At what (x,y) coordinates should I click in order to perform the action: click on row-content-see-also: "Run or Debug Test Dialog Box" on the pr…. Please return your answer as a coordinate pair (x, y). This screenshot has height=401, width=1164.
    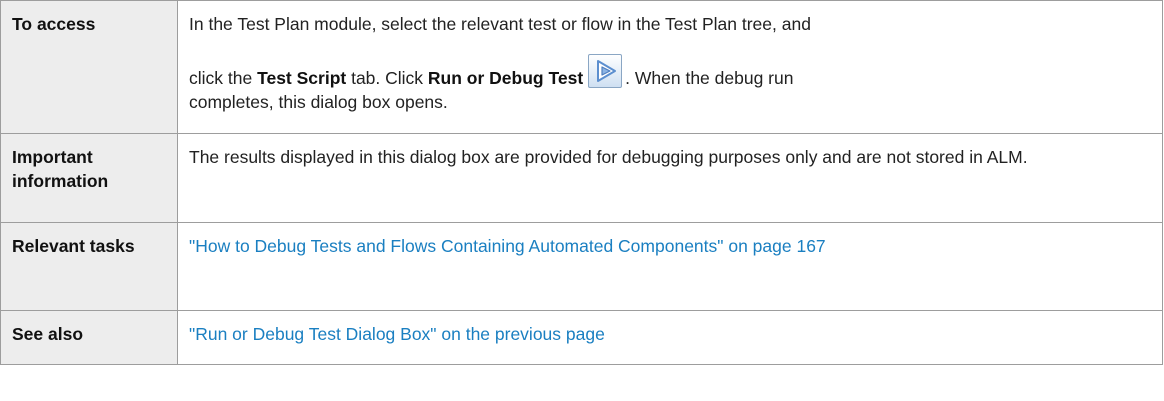
    Looking at the image, I should click on (670, 337).